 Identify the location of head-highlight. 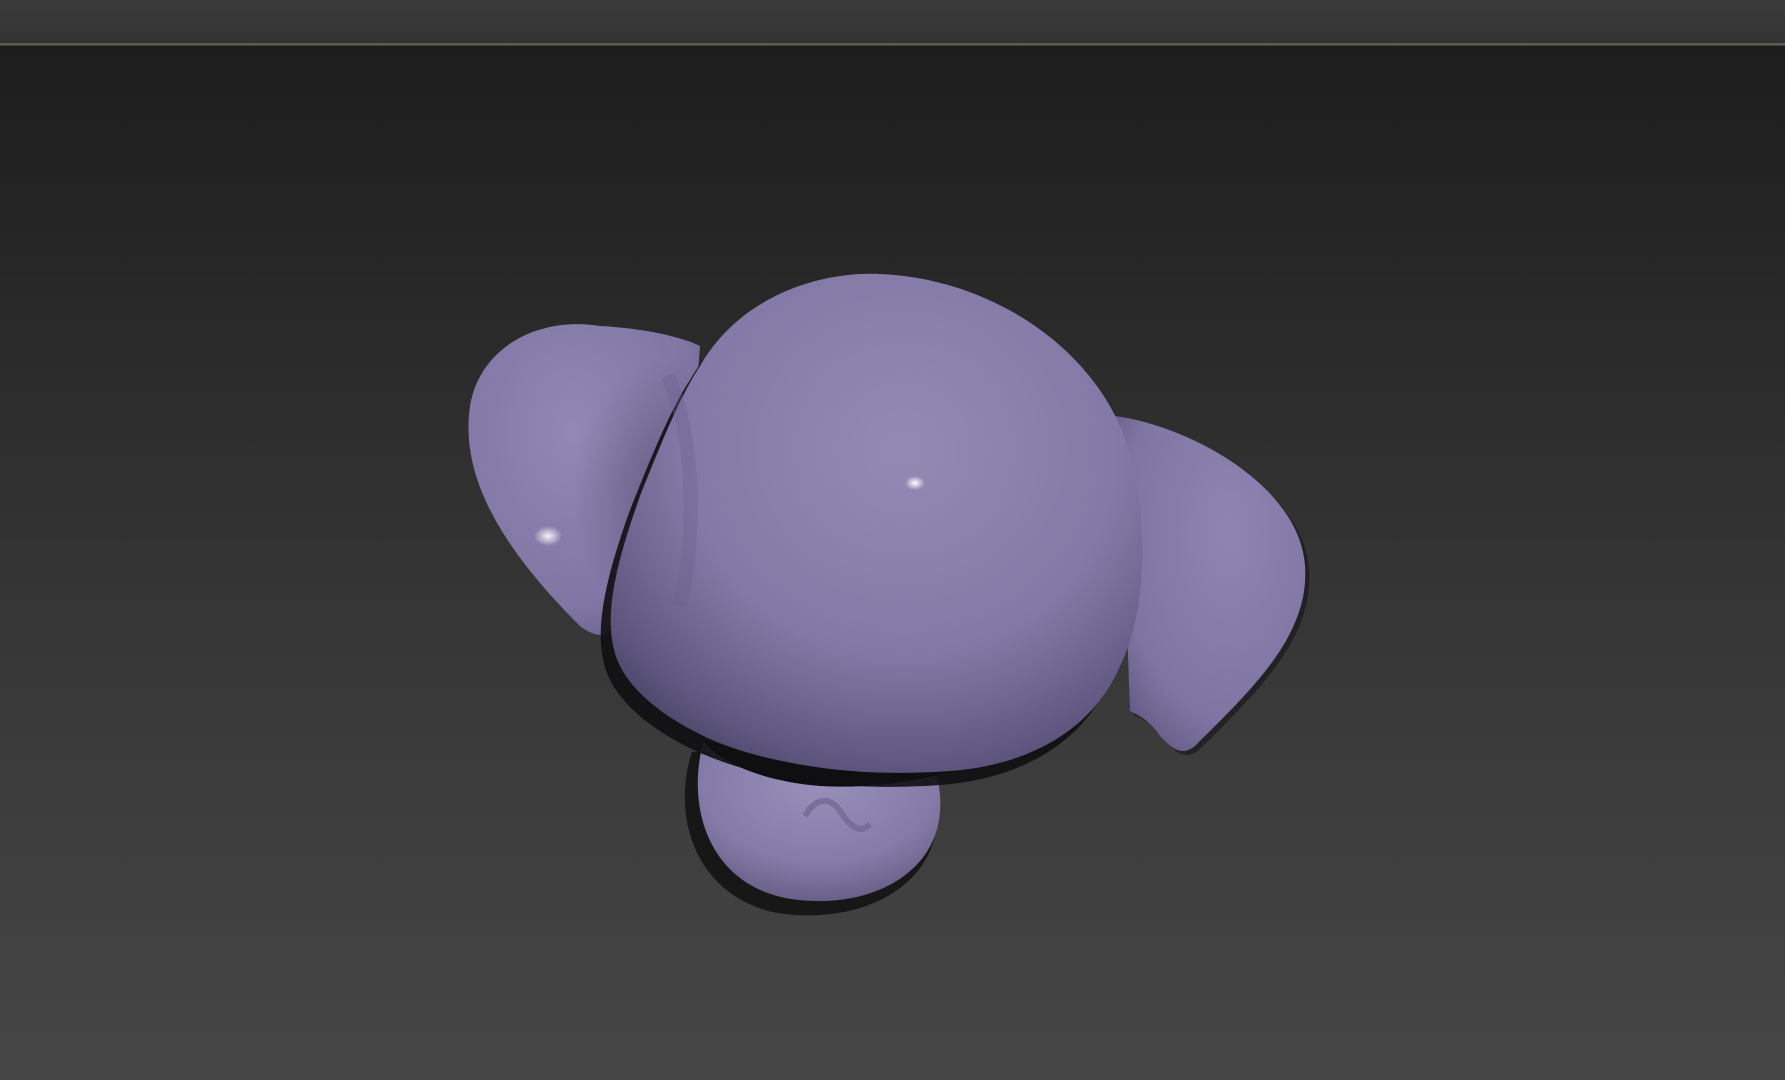
(915, 483).